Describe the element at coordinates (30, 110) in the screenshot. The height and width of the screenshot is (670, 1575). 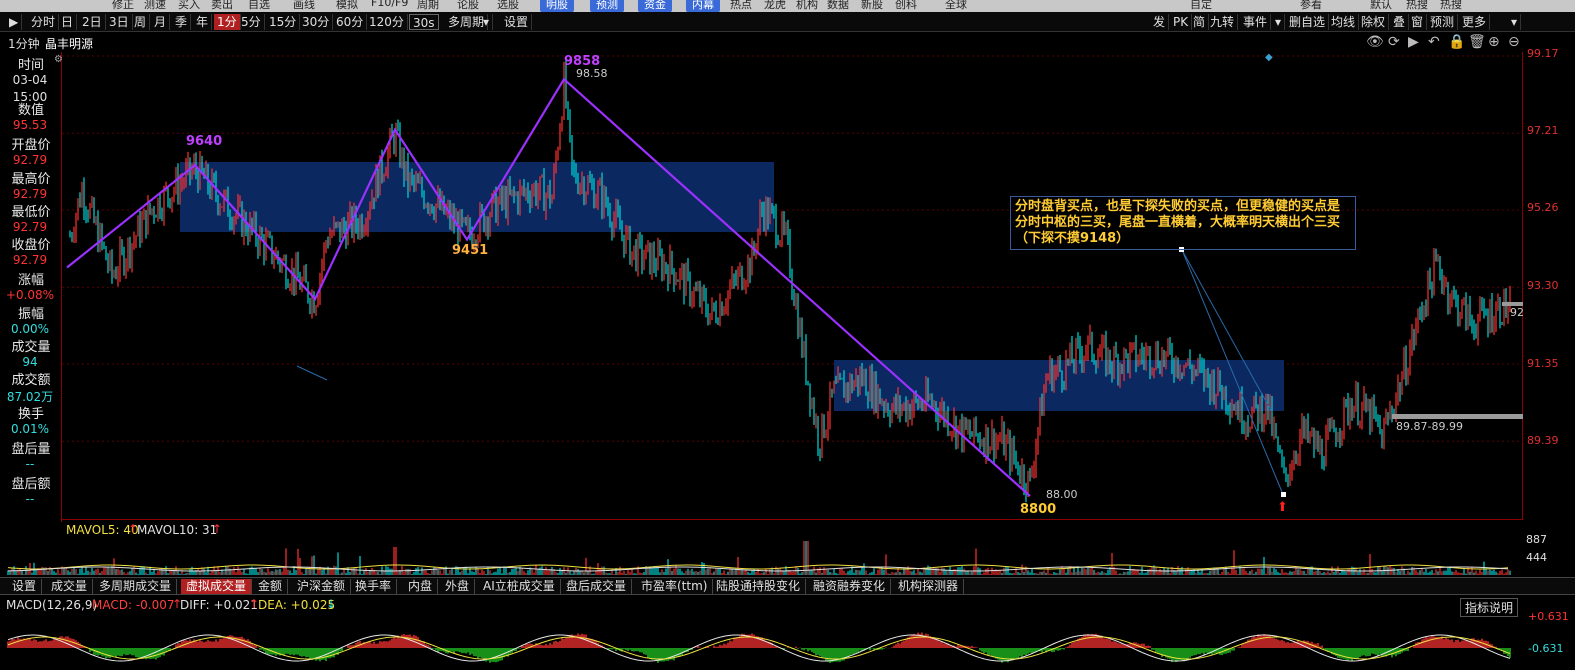
I see `info-label: 数值` at that location.